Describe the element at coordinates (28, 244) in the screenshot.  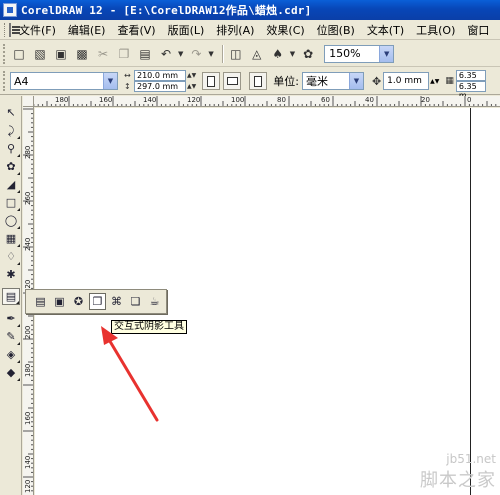
I see `ruler-label-240: 240` at that location.